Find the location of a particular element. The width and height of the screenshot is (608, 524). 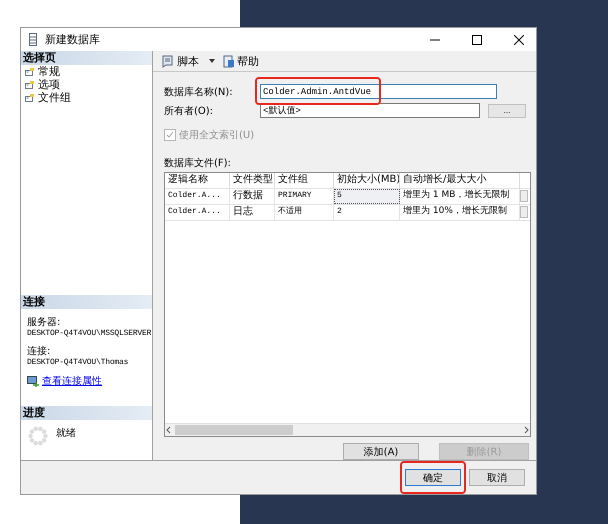

files-label: 数据库文件(F): is located at coordinates (198, 163).